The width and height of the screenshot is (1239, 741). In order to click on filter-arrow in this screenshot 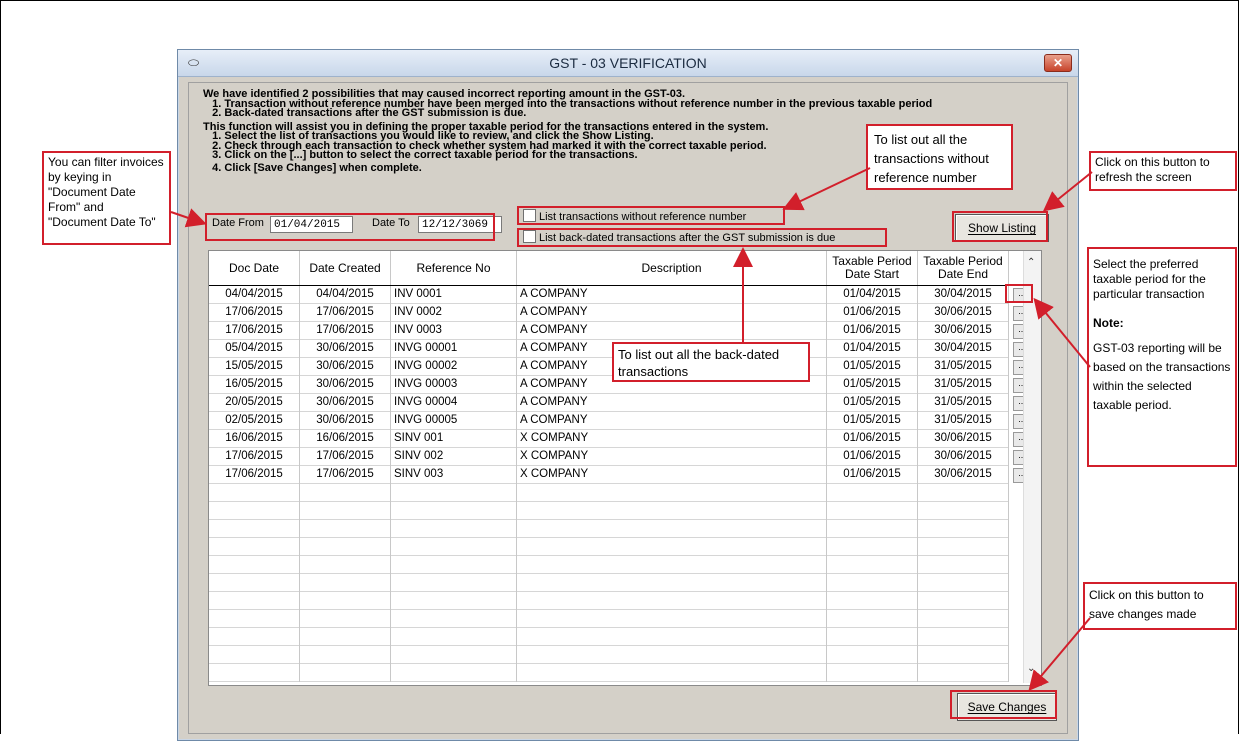, I will do `click(188, 218)`.